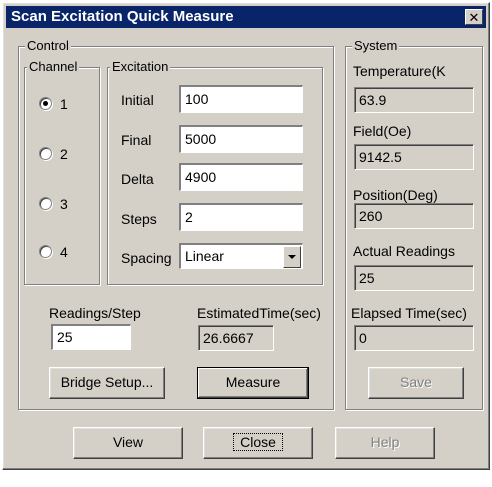  I want to click on channel-radio-3: 3, so click(64, 204).